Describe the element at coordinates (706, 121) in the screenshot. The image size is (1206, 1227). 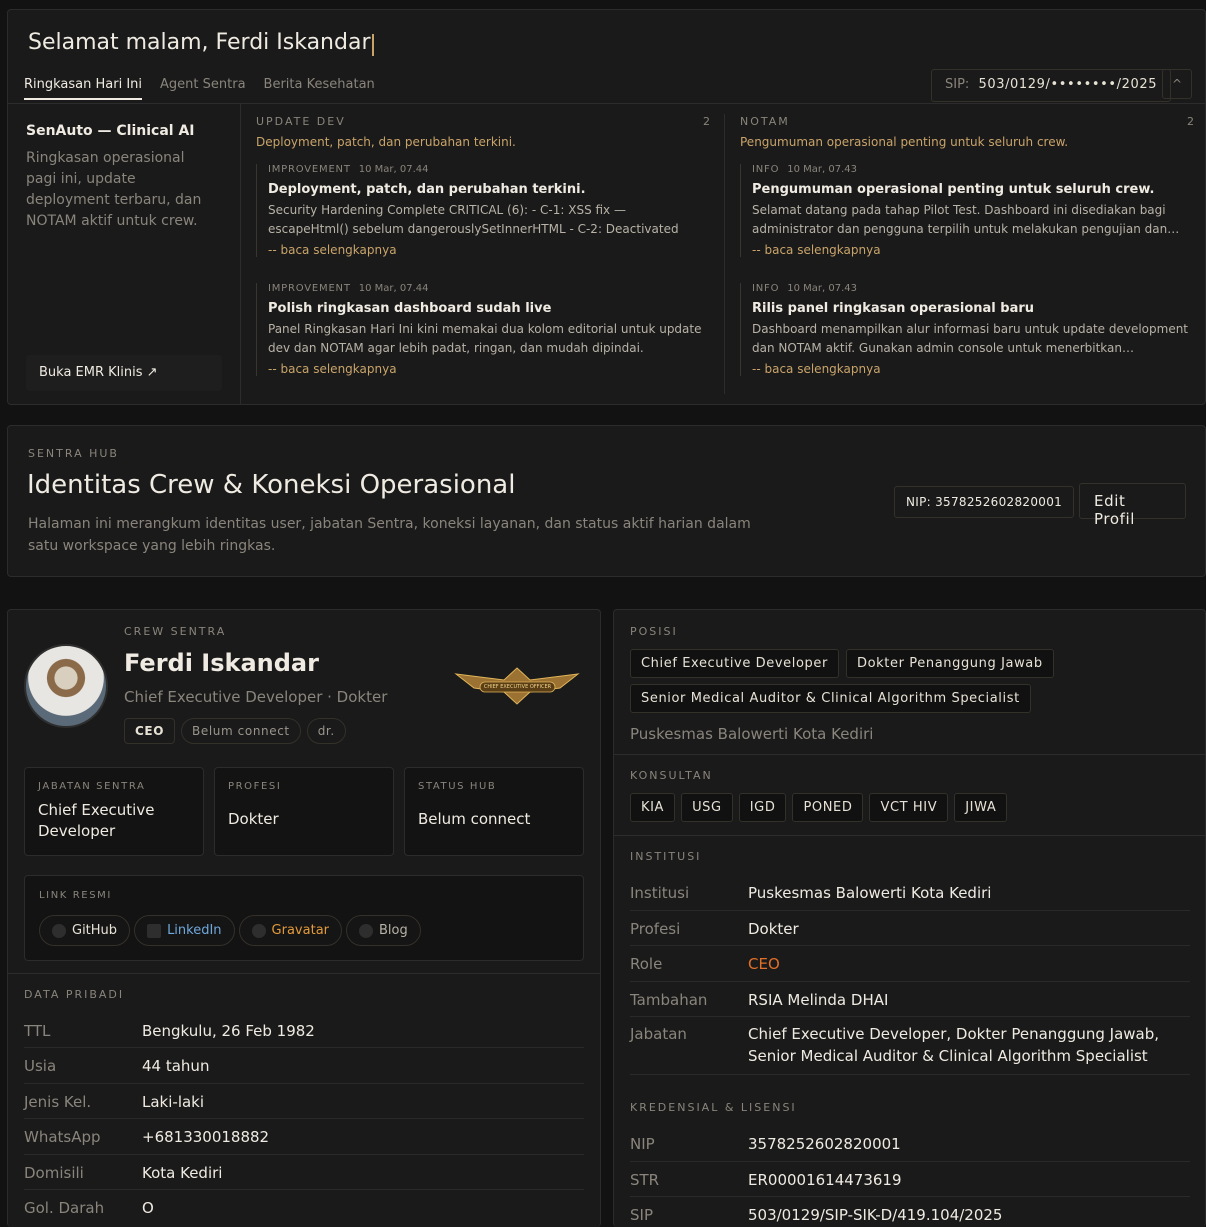
I see `update-dev-count: 2` at that location.